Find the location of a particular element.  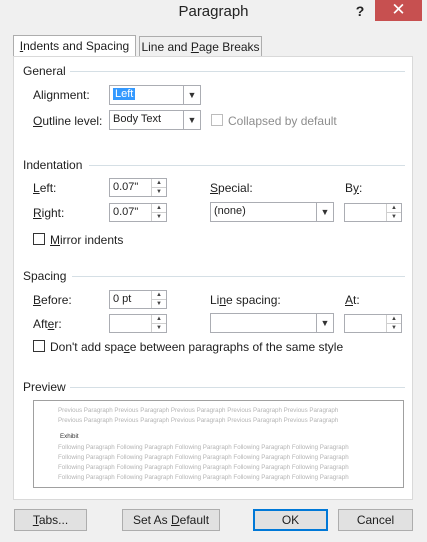

collapsed-by-default-checkbox is located at coordinates (217, 120).